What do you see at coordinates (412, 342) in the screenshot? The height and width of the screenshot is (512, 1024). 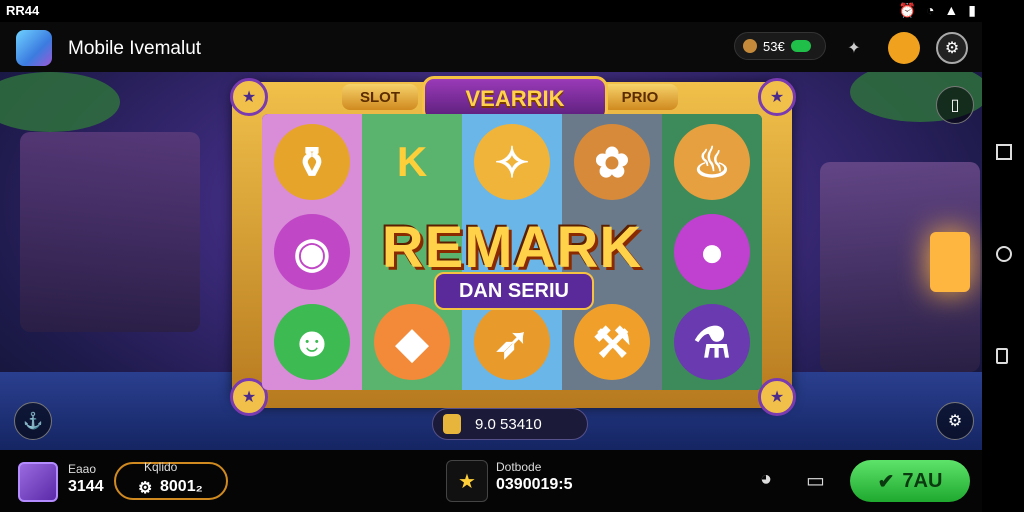 I see `gem-icon: ◆` at bounding box center [412, 342].